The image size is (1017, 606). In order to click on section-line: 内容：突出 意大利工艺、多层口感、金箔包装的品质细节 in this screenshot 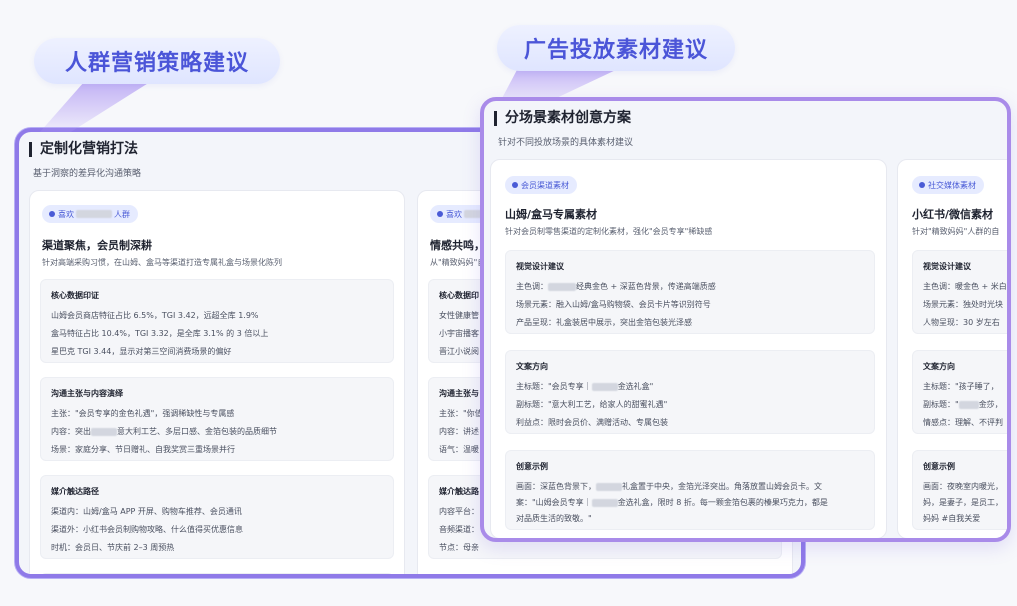, I will do `click(164, 431)`.